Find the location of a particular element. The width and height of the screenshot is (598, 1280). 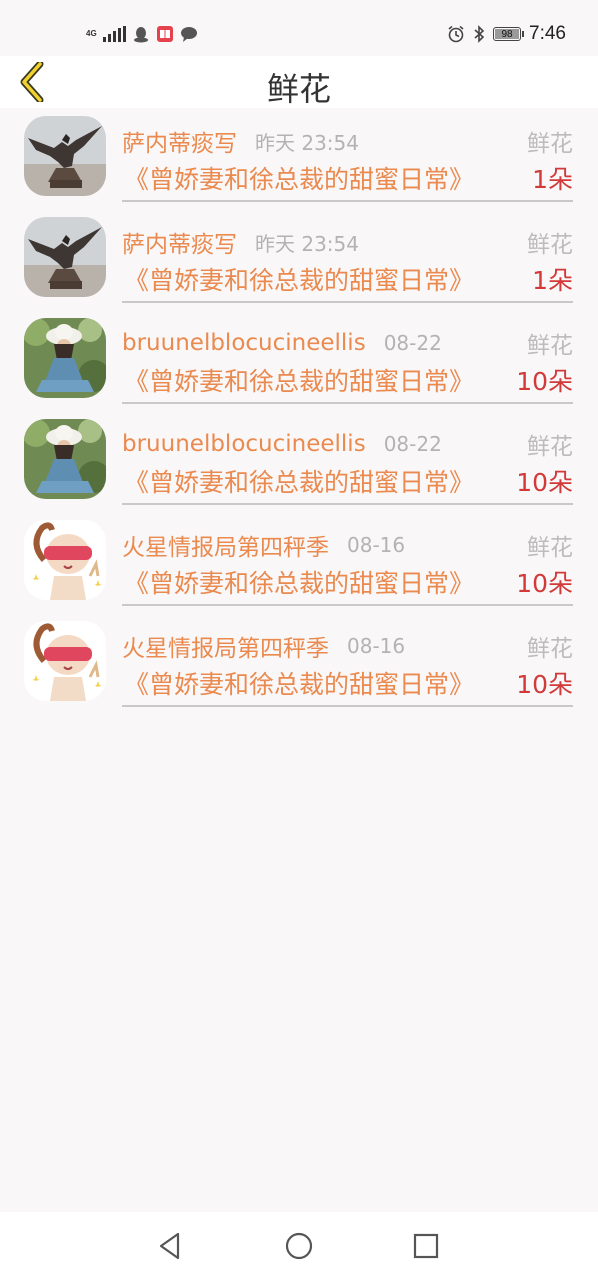

reader-app-icon is located at coordinates (164, 34).